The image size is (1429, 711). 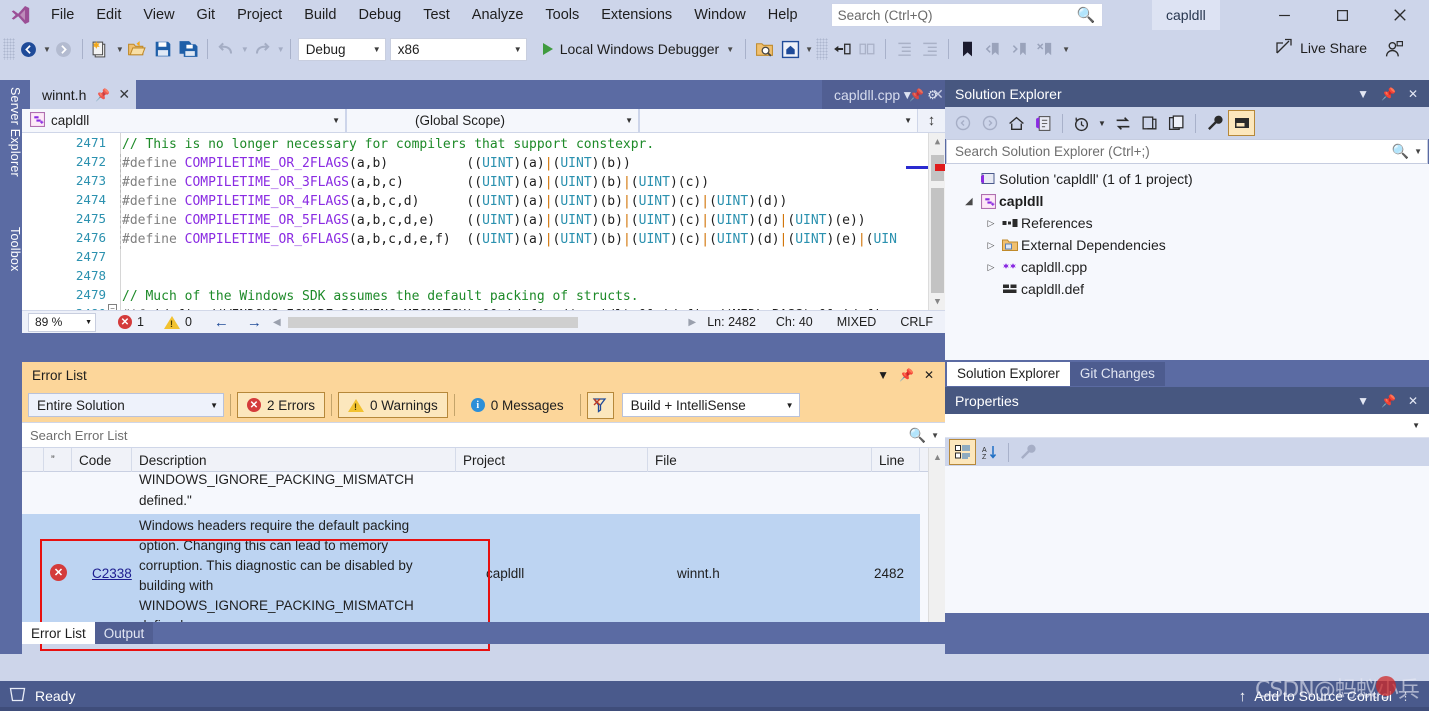 I want to click on increase-indent-icon, so click(x=930, y=49).